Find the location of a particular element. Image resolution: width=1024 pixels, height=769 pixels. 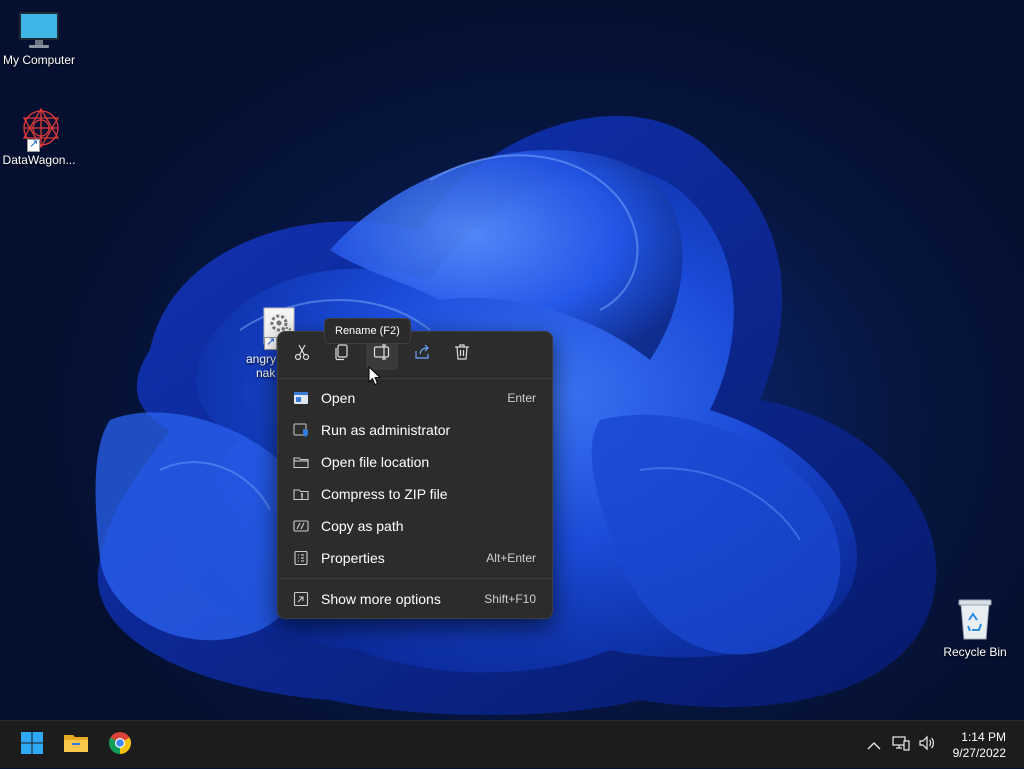

menu-item-label: Open is located at coordinates (338, 398).